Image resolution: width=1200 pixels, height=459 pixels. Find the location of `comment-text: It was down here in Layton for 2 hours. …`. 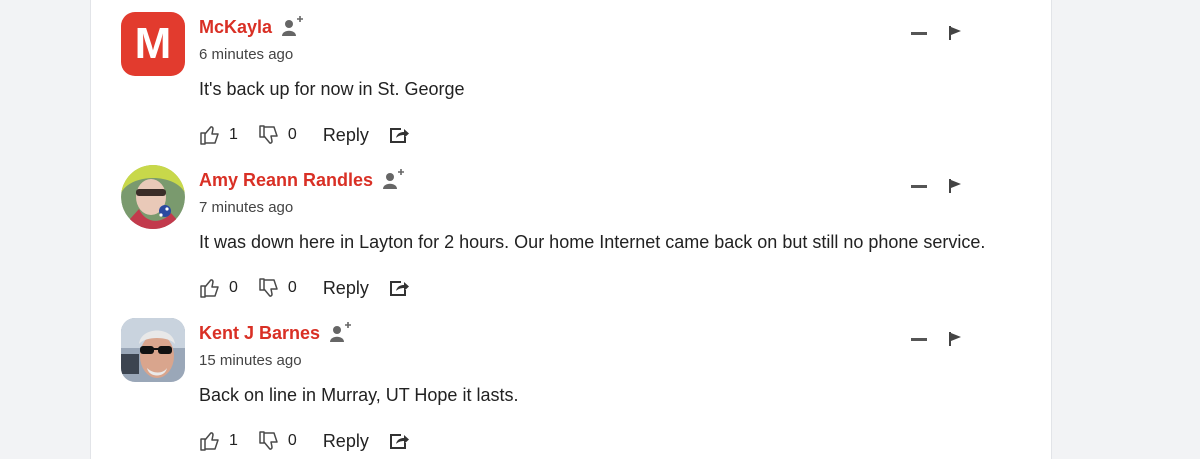

comment-text: It was down here in Layton for 2 hours. … is located at coordinates (592, 242).